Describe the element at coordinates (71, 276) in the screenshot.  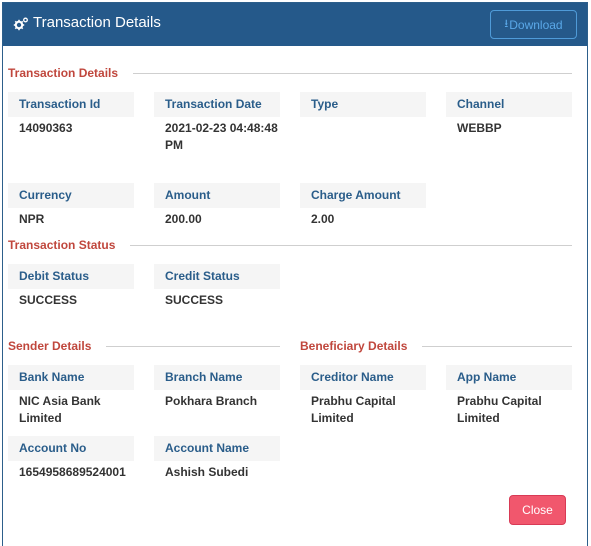
I see `debit-status-label: Debit Status` at that location.